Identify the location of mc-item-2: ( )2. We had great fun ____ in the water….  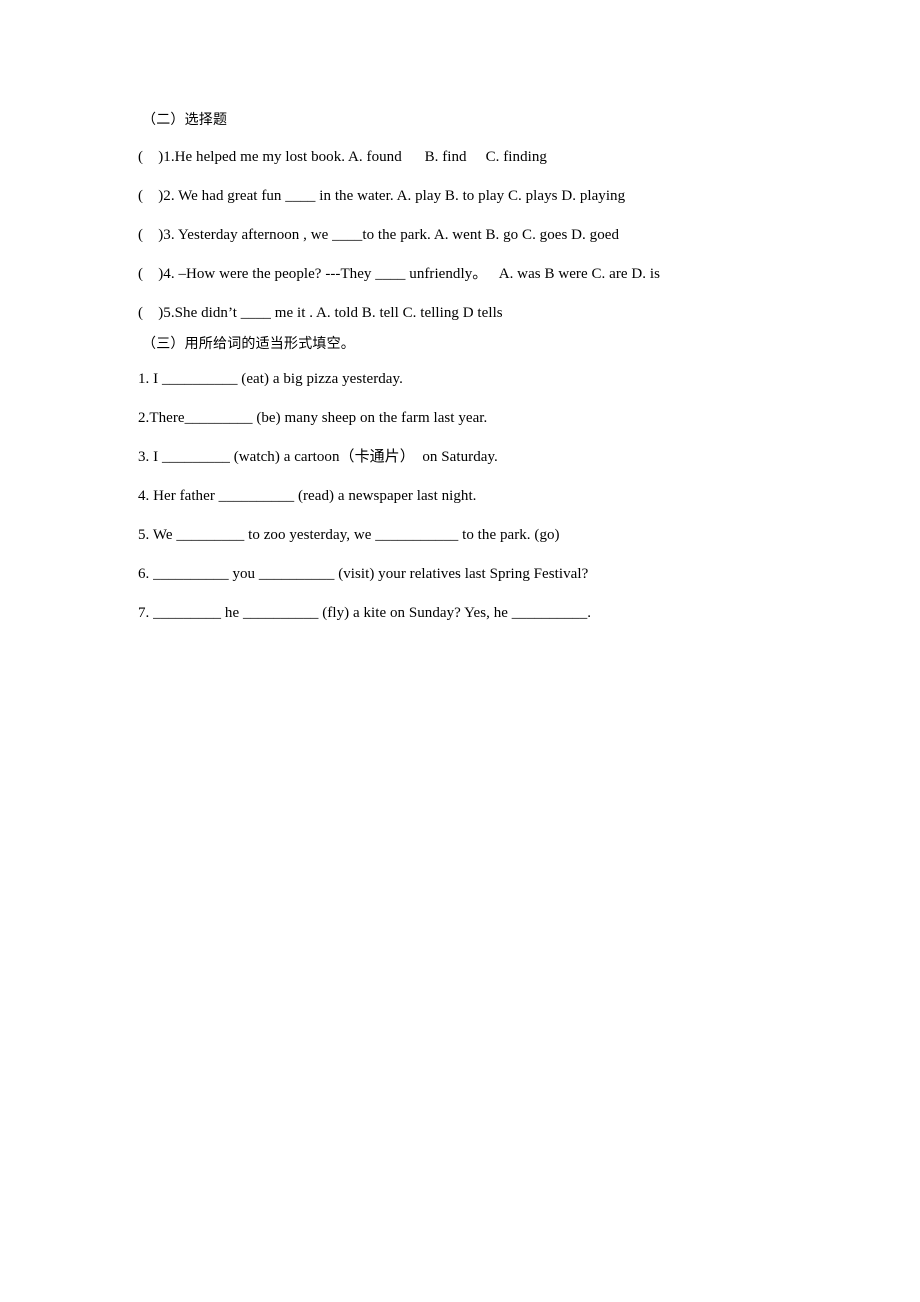
(382, 195).